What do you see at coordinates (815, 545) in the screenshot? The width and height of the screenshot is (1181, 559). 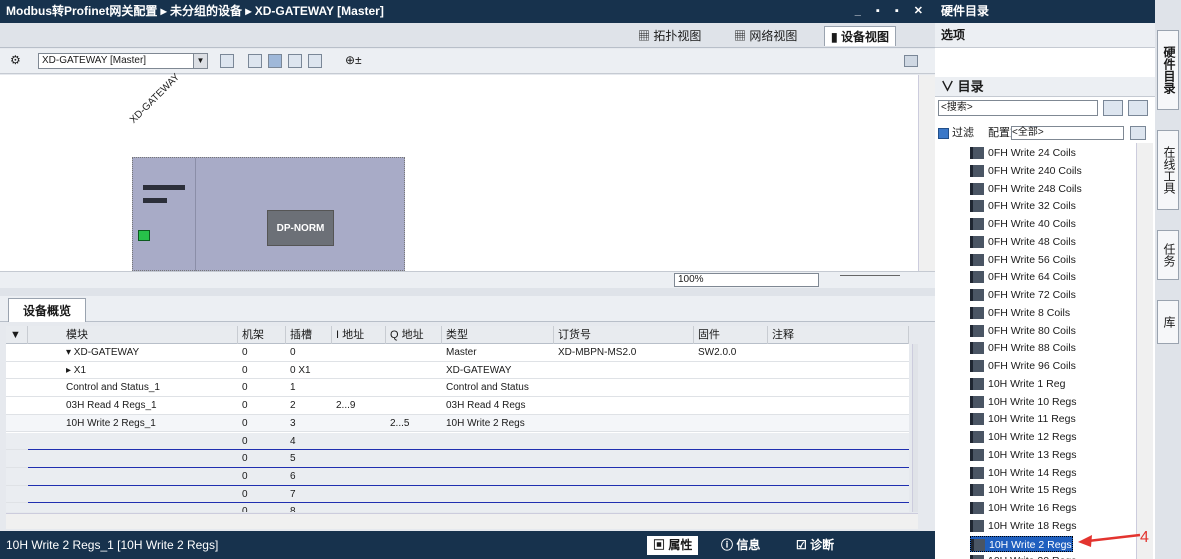 I see `tab-diagnostics: ☑ 诊断` at bounding box center [815, 545].